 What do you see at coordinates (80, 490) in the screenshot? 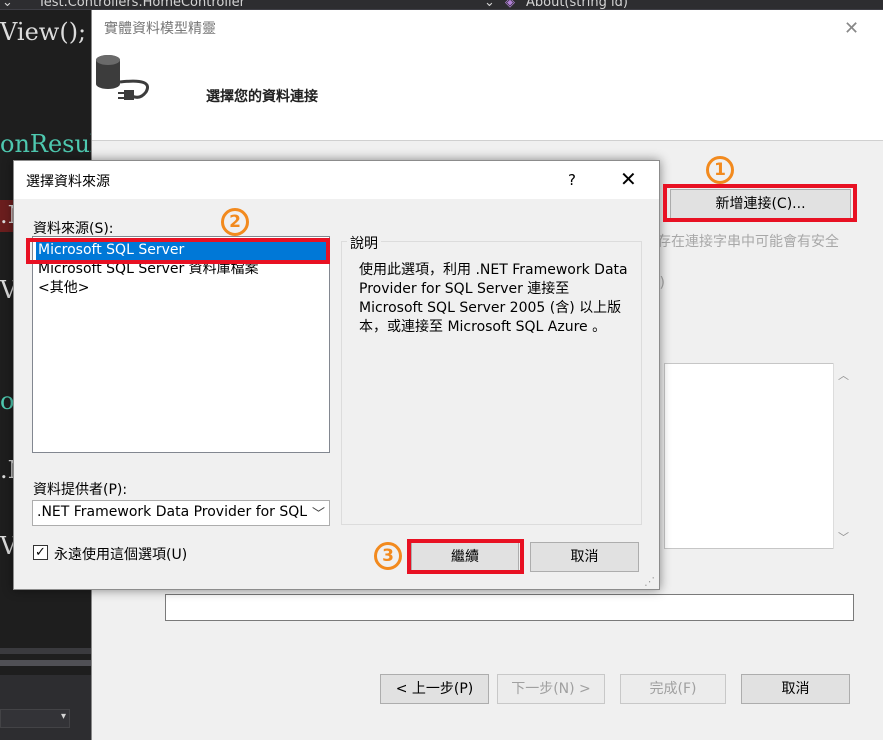
I see `data-provider-label: 資料提供者(P):` at bounding box center [80, 490].